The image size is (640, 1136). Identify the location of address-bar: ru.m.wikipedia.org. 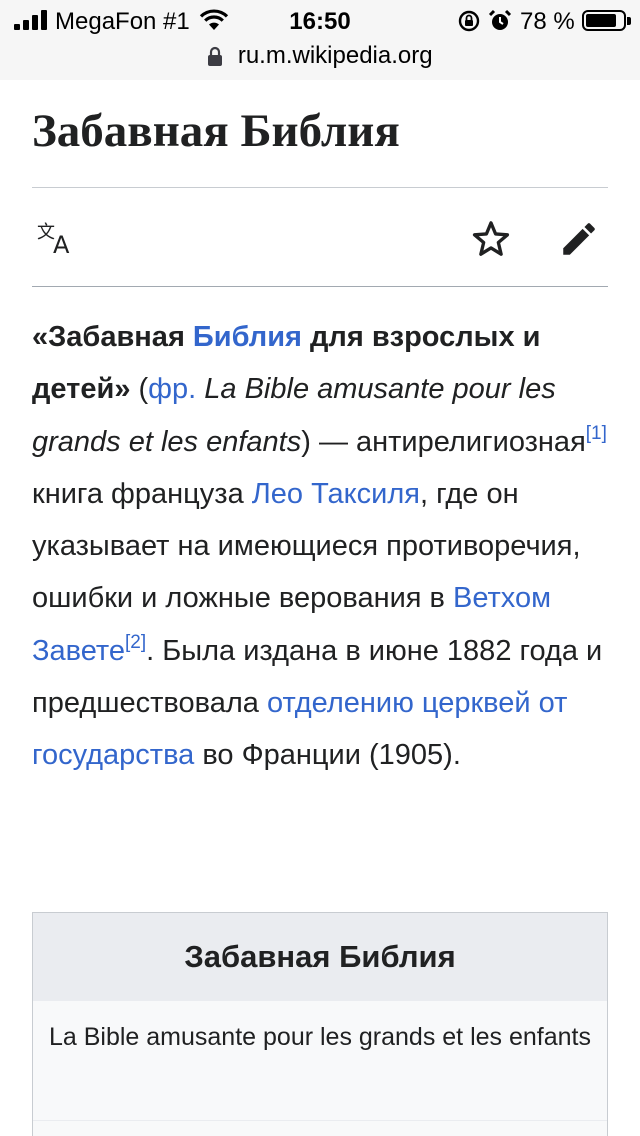
(320, 57).